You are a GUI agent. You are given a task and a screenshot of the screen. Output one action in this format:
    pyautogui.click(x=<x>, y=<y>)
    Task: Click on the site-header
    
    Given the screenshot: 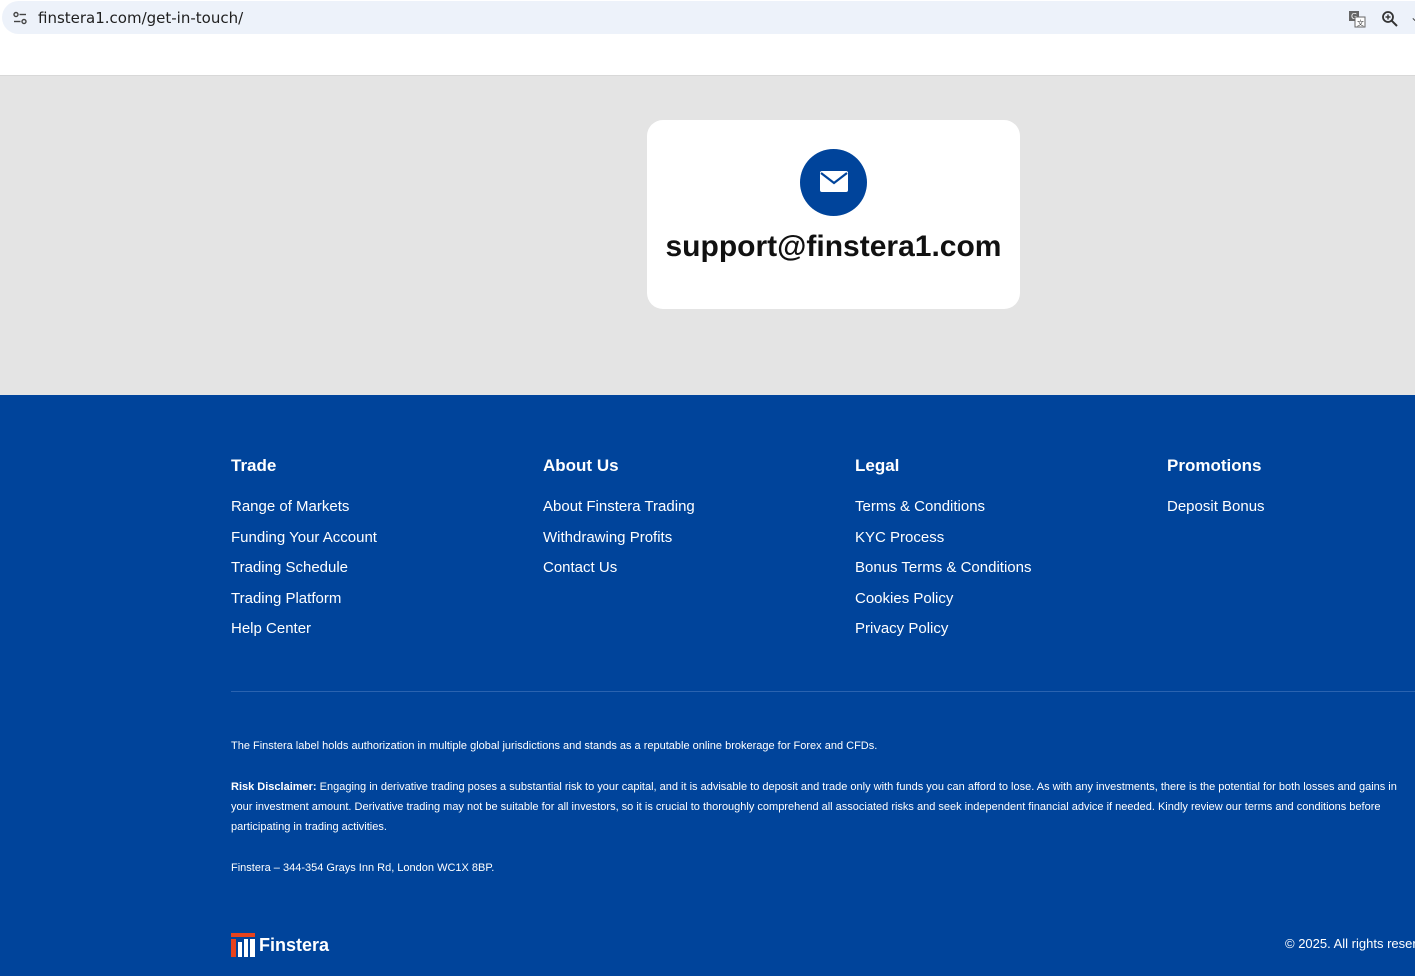 What is the action you would take?
    pyautogui.click(x=707, y=56)
    